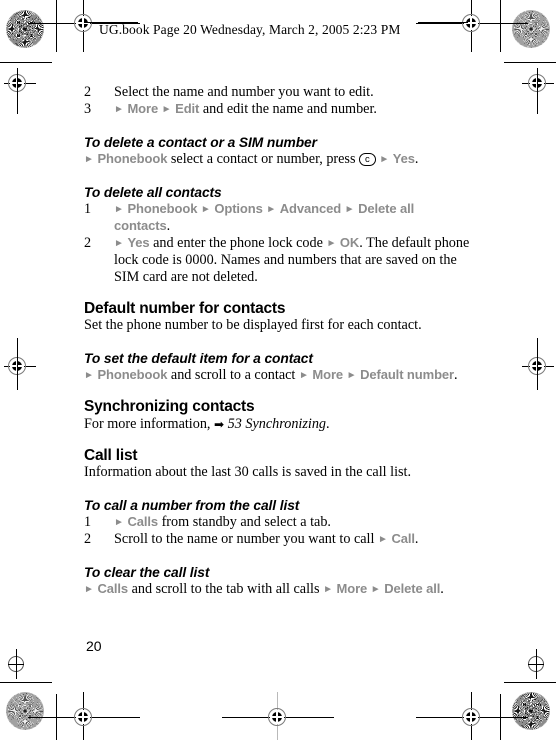 Image resolution: width=556 pixels, height=740 pixels. What do you see at coordinates (94, 646) in the screenshot?
I see `page-number: 20` at bounding box center [94, 646].